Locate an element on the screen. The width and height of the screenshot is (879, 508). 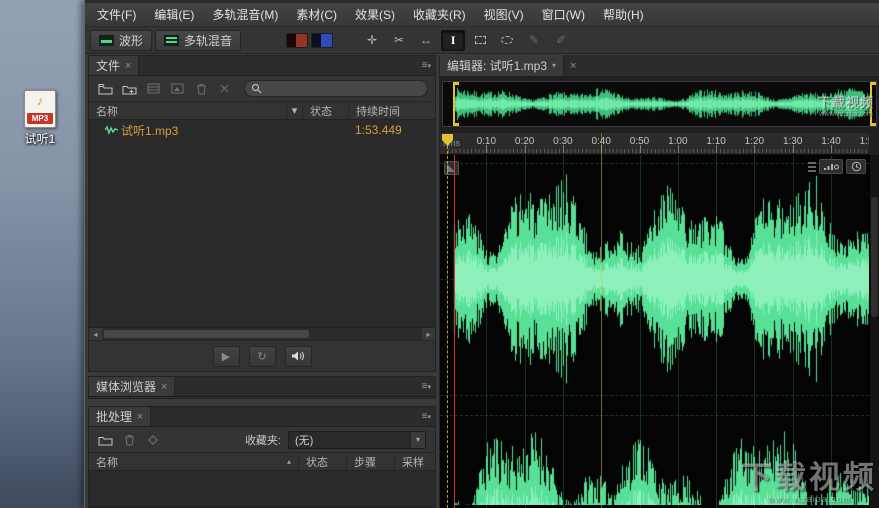
overview-range-handle-left is located at coordinates (456, 104).